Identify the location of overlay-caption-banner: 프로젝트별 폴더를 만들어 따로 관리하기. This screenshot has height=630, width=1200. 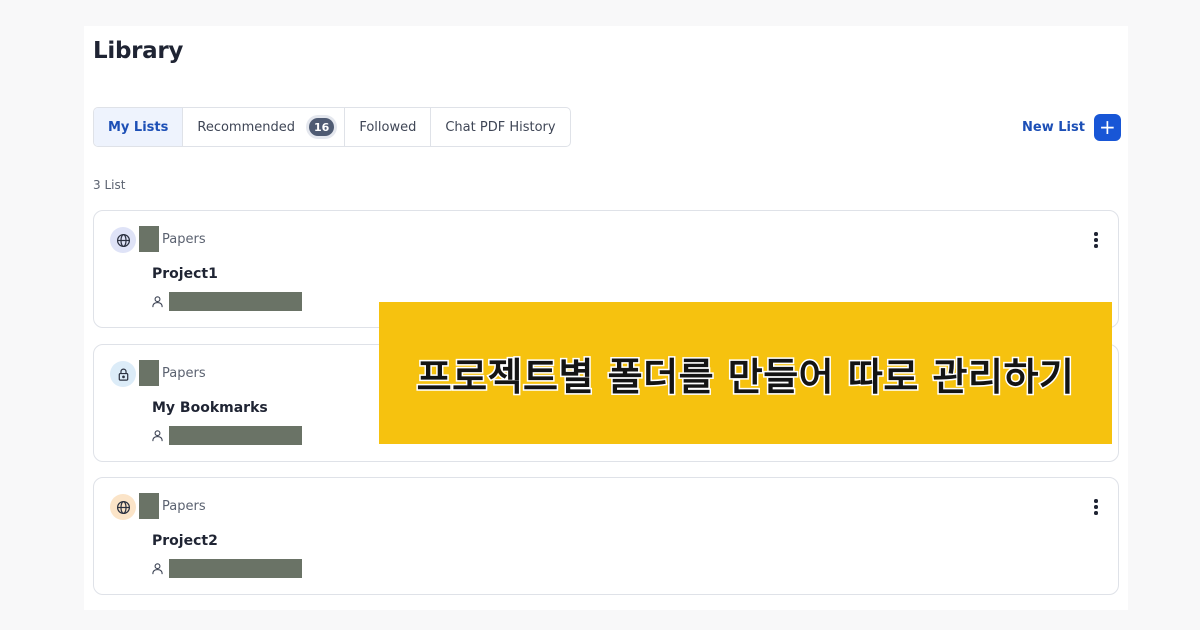
(745, 373).